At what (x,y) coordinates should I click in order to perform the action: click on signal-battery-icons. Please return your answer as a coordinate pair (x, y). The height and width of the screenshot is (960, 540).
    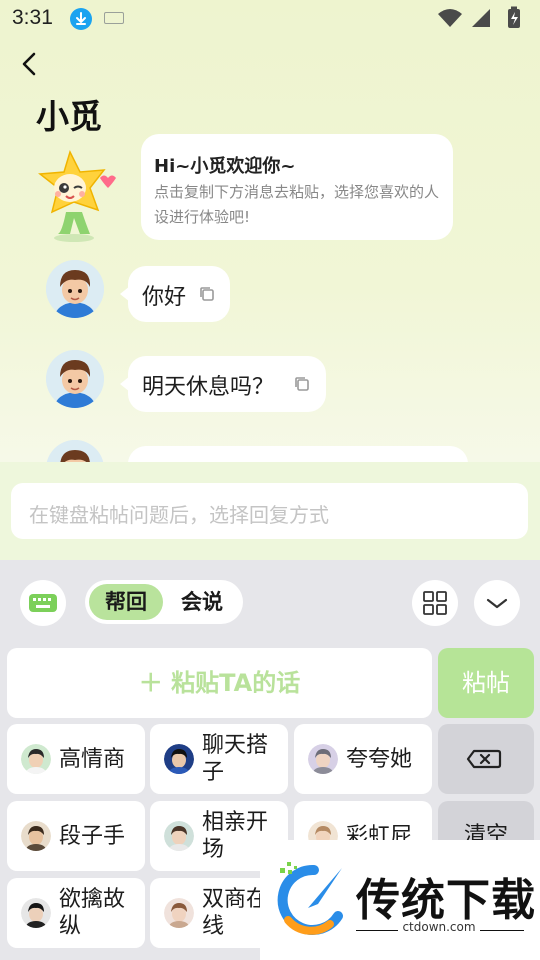
    Looking at the image, I should click on (479, 17).